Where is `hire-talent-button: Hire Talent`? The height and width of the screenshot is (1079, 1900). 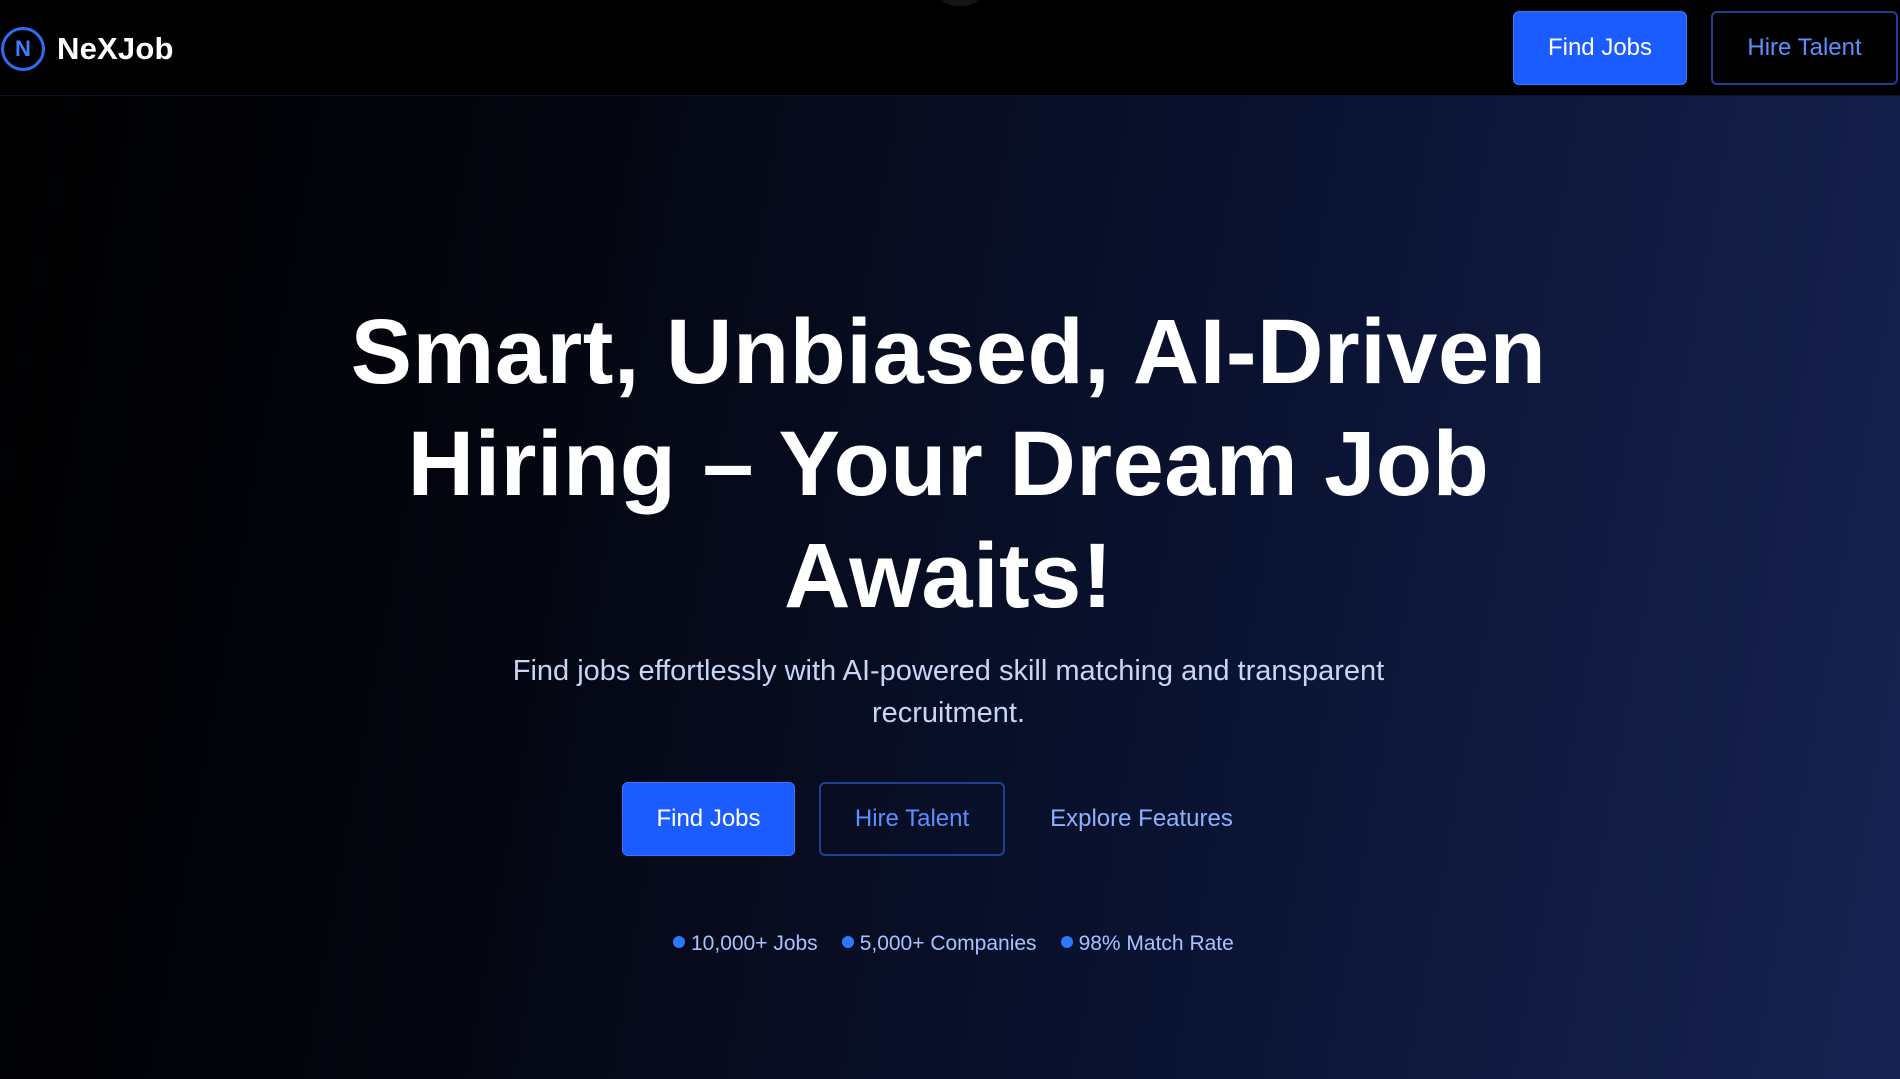
hire-talent-button: Hire Talent is located at coordinates (912, 819).